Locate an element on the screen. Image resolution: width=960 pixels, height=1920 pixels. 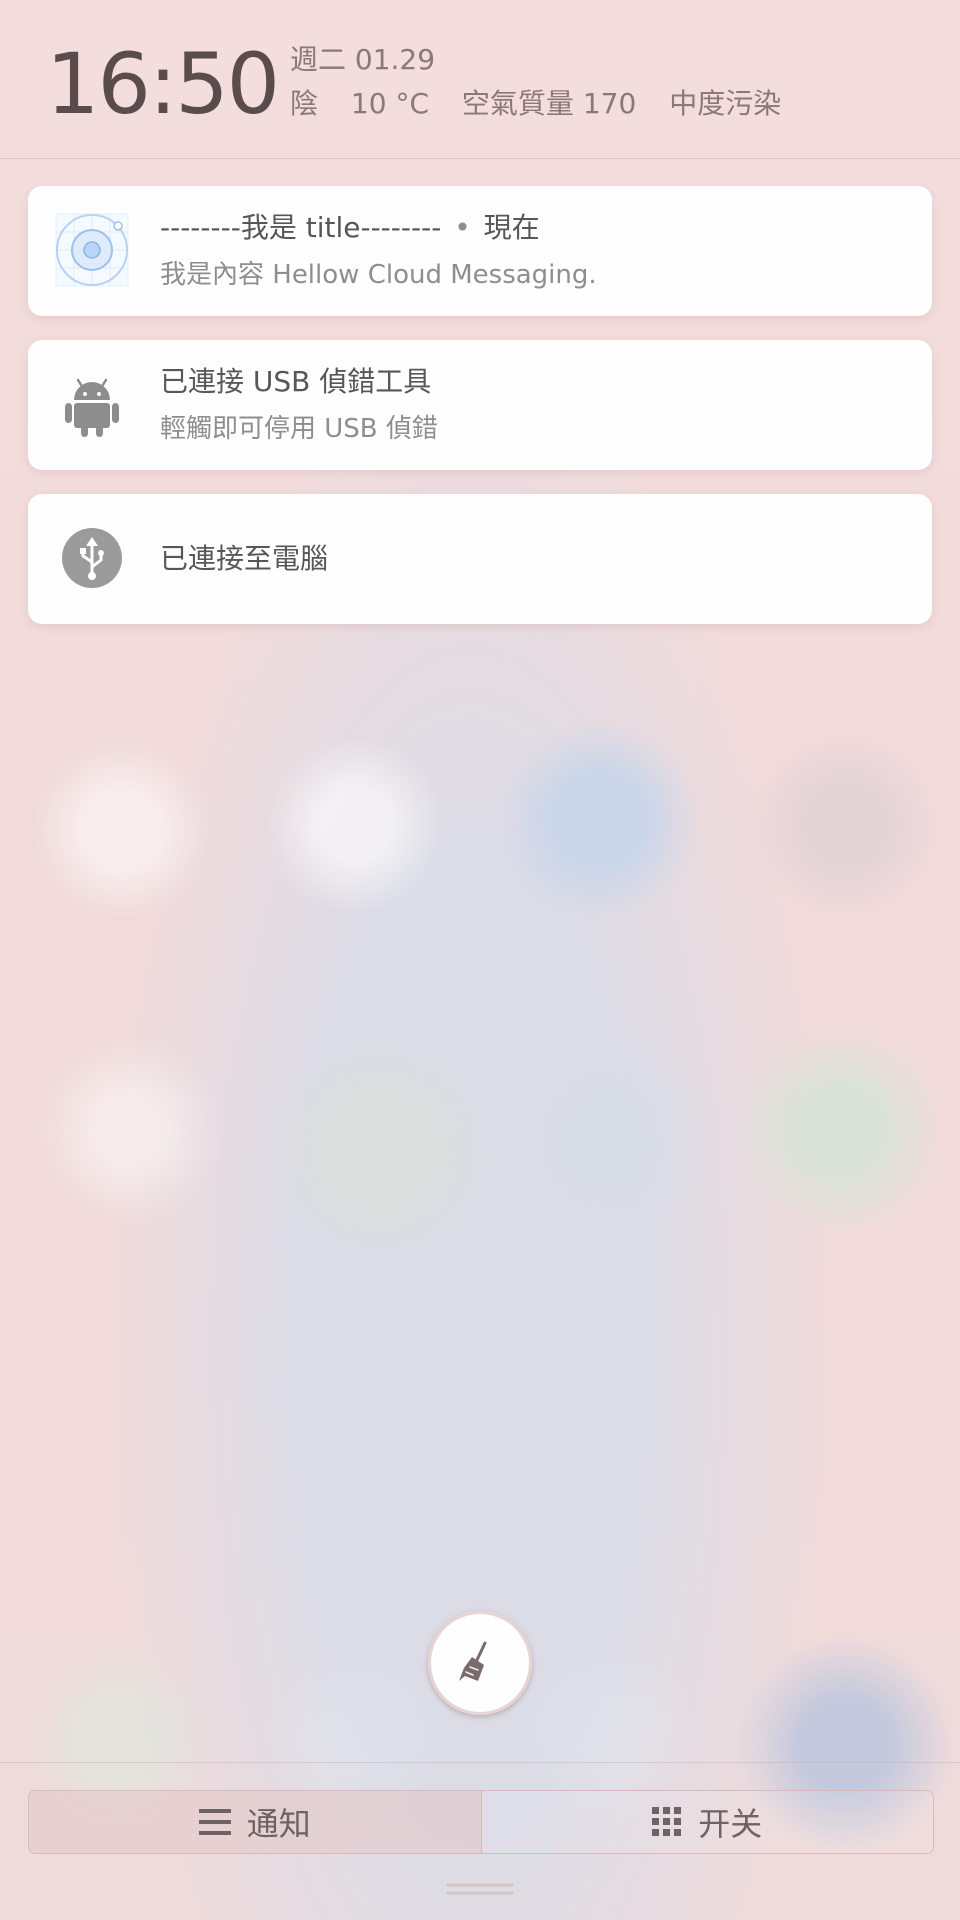
notification-title-row: --------我是 title-------- • 現在 is located at coordinates (350, 228).